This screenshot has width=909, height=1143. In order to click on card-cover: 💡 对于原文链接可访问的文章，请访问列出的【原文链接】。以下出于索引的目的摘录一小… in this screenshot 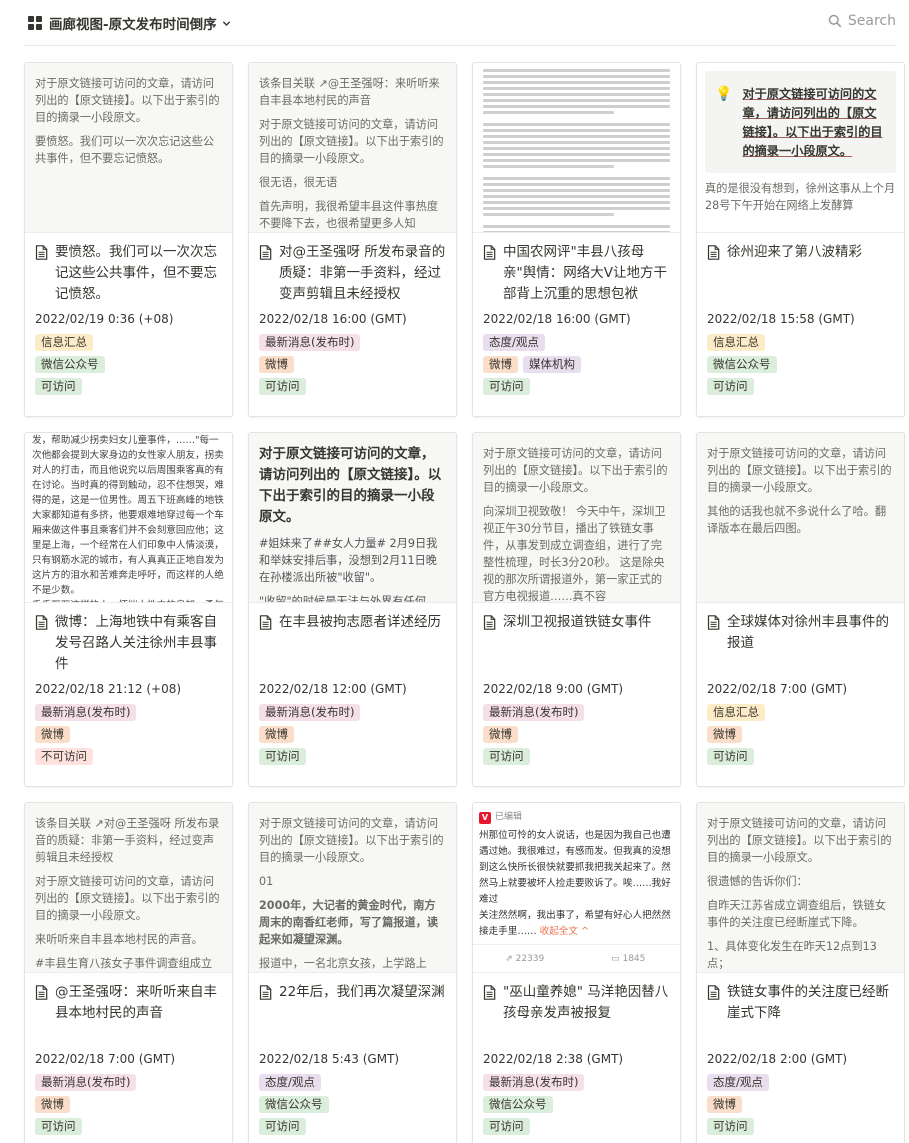, I will do `click(800, 148)`.